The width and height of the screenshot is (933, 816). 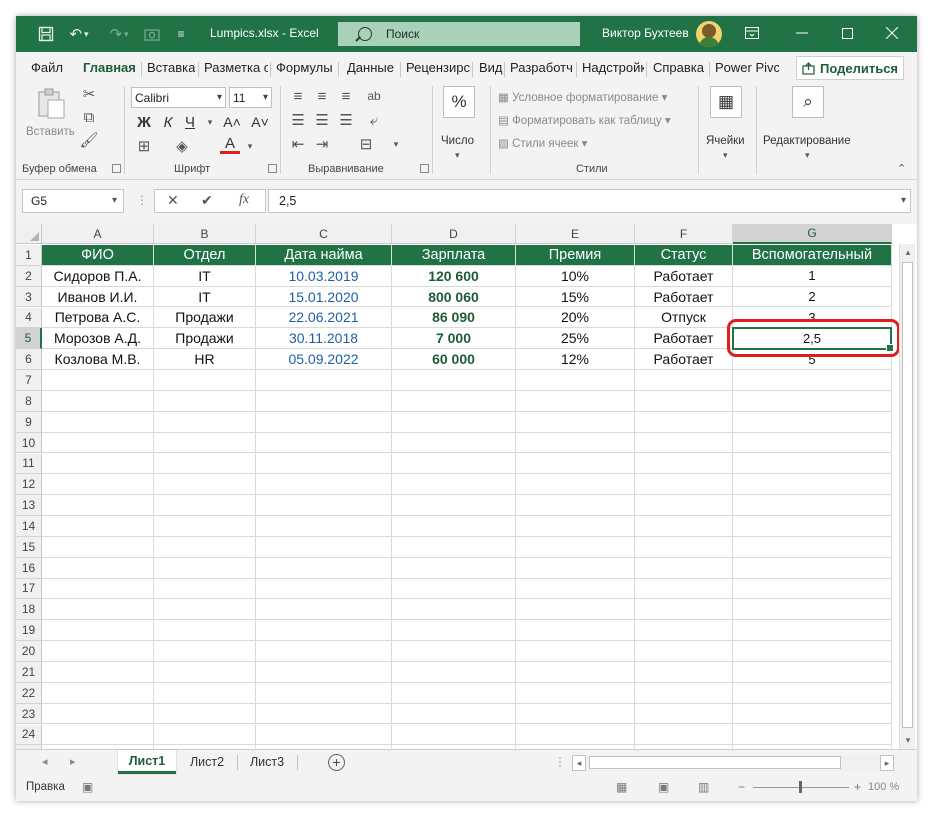 What do you see at coordinates (857, 787) in the screenshot?
I see `zoom-in-icon: +` at bounding box center [857, 787].